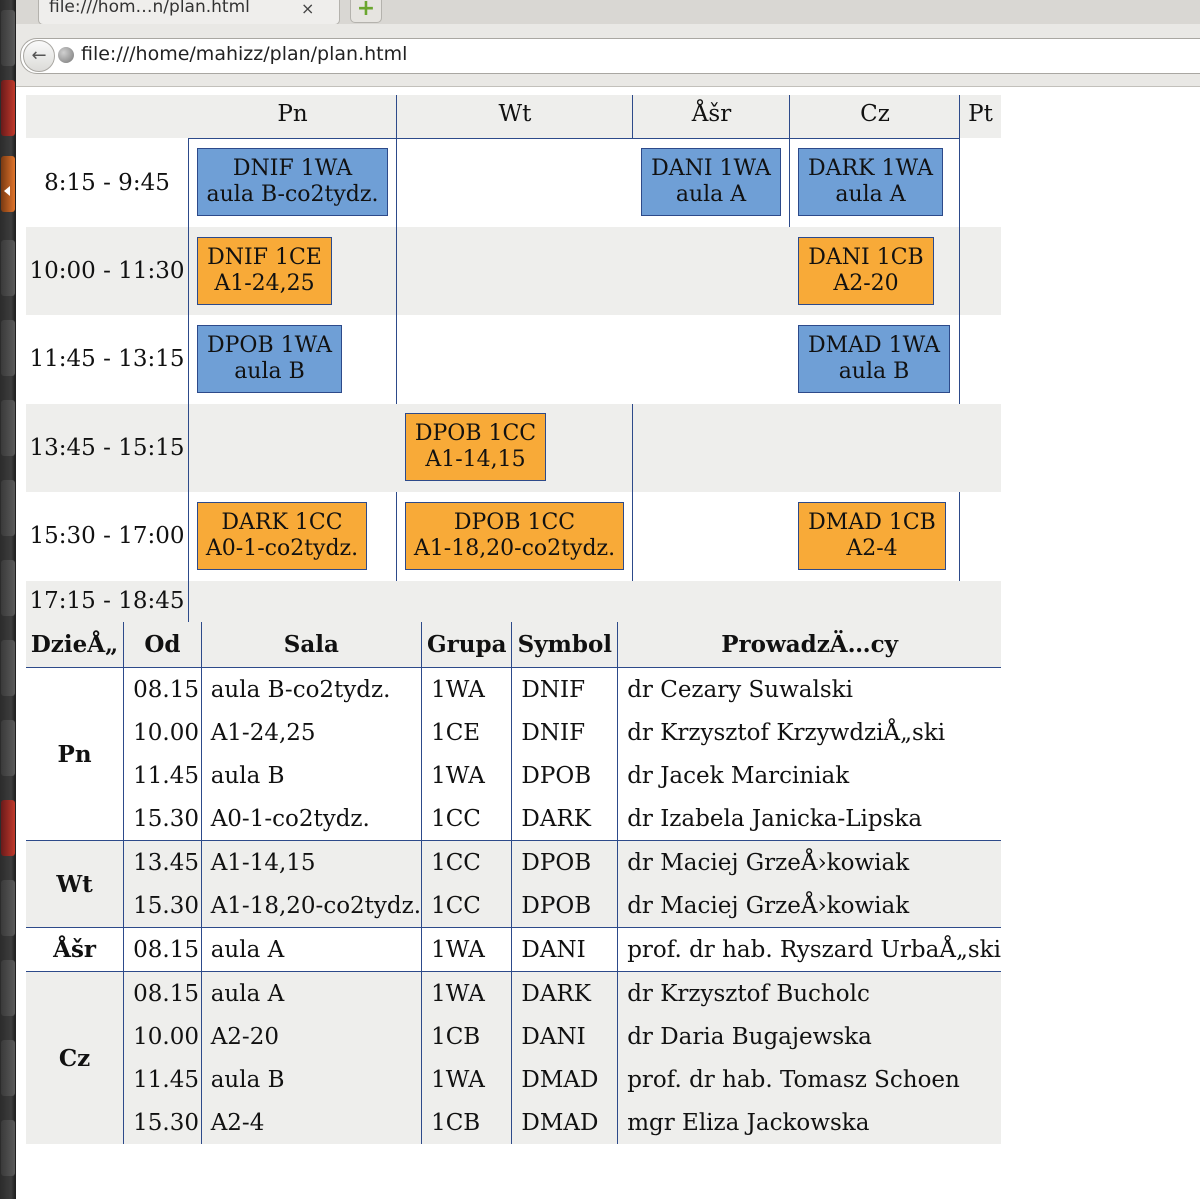  Describe the element at coordinates (475, 447) in the screenshot. I see `class-block: DPOB 1CC A1-14,15` at that location.